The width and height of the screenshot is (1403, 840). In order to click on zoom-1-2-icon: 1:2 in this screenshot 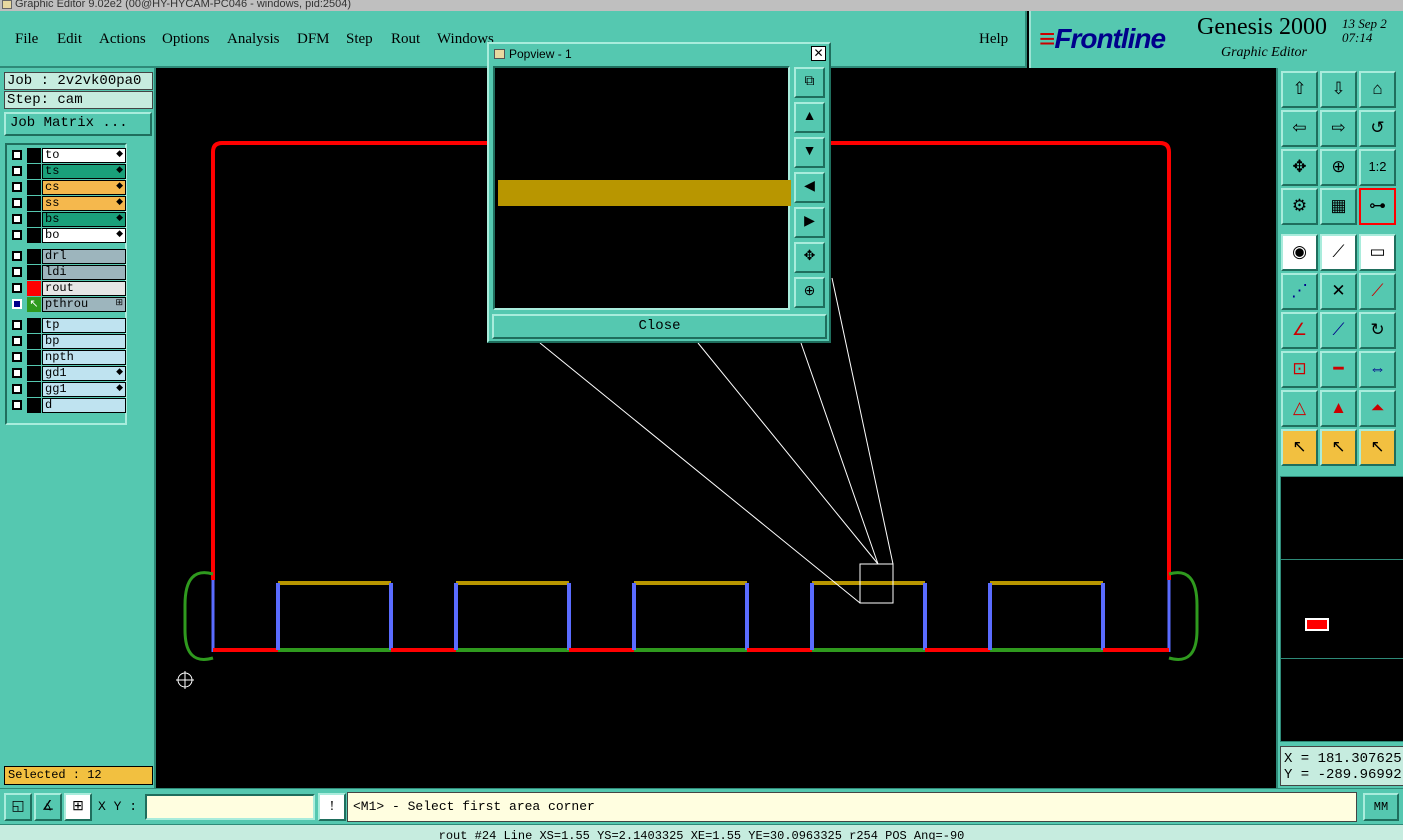, I will do `click(1377, 167)`.